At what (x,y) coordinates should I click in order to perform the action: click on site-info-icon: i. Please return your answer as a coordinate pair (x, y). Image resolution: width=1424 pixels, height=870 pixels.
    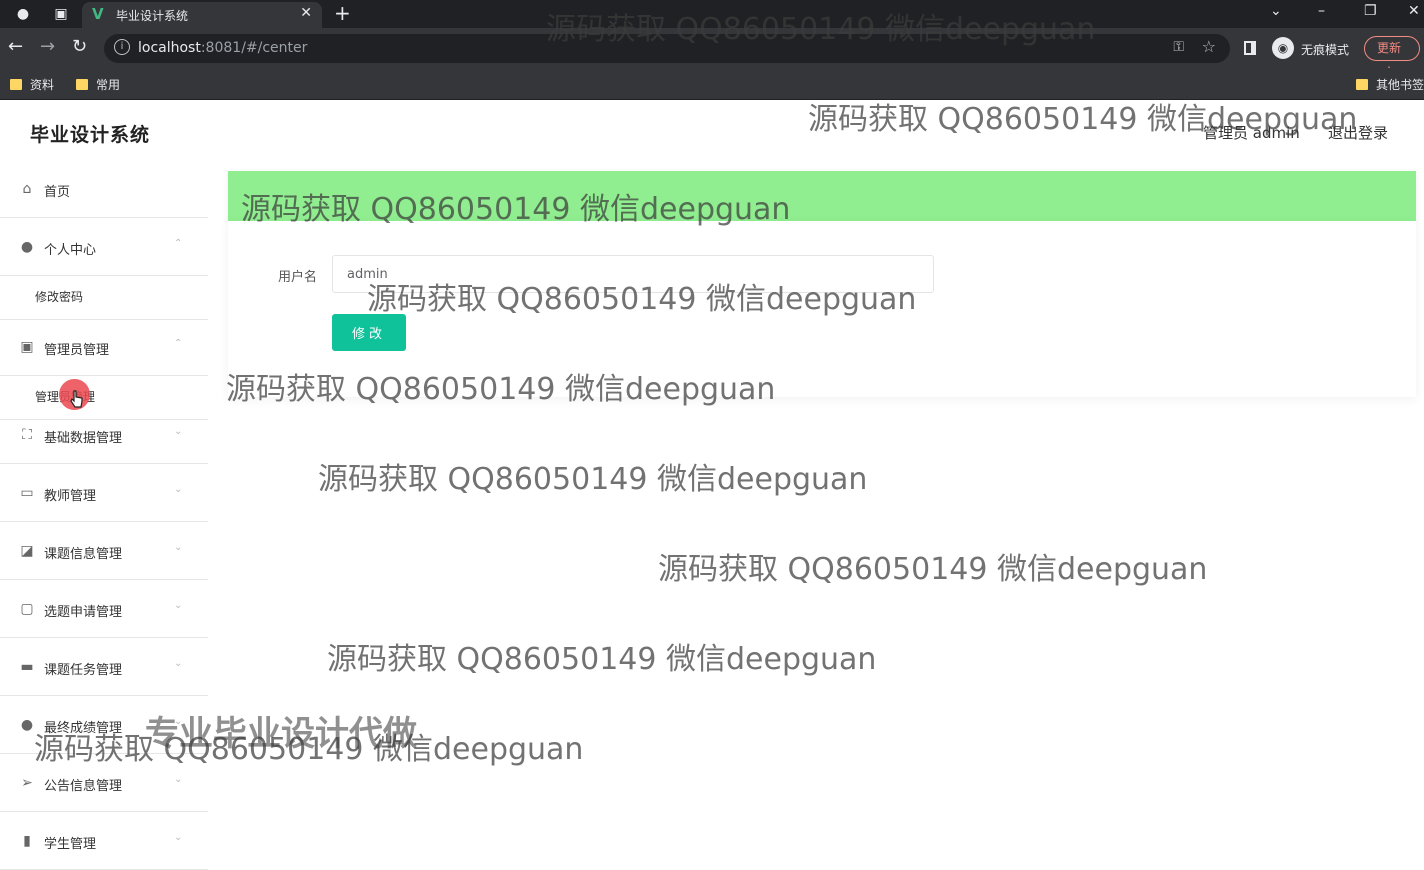
    Looking at the image, I should click on (122, 47).